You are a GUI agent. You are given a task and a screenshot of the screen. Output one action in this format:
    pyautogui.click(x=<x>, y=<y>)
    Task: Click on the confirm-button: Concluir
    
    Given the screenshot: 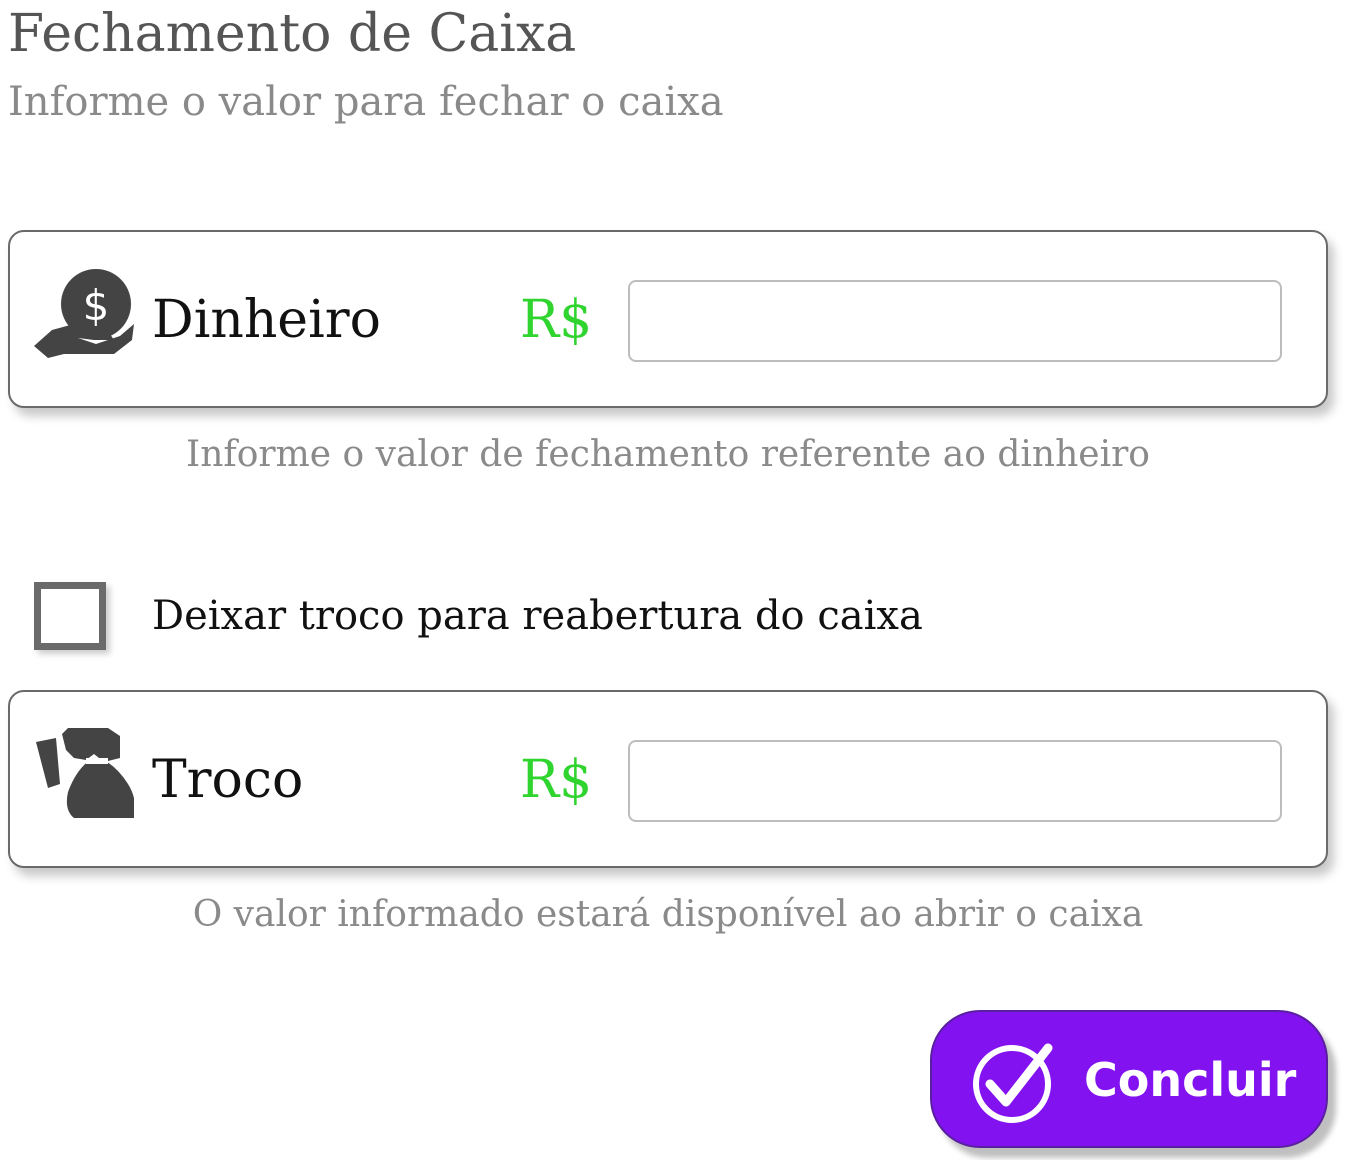 What is the action you would take?
    pyautogui.click(x=1129, y=1079)
    